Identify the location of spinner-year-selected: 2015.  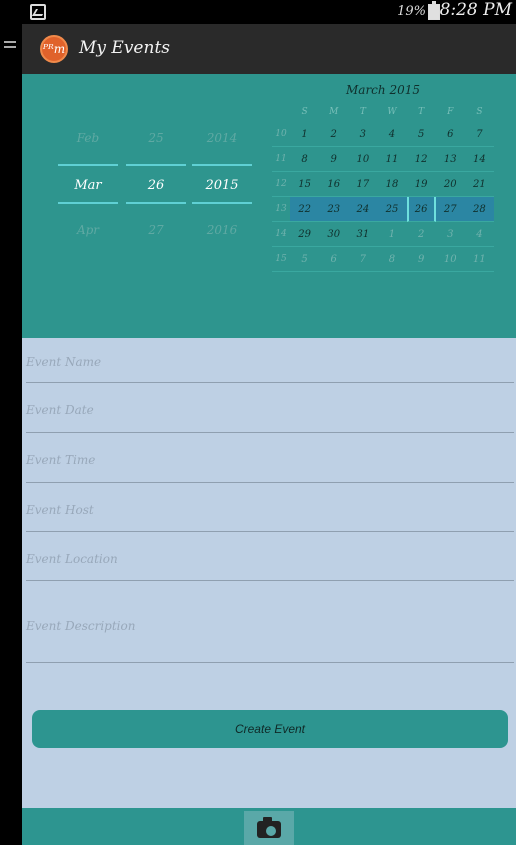
(222, 184).